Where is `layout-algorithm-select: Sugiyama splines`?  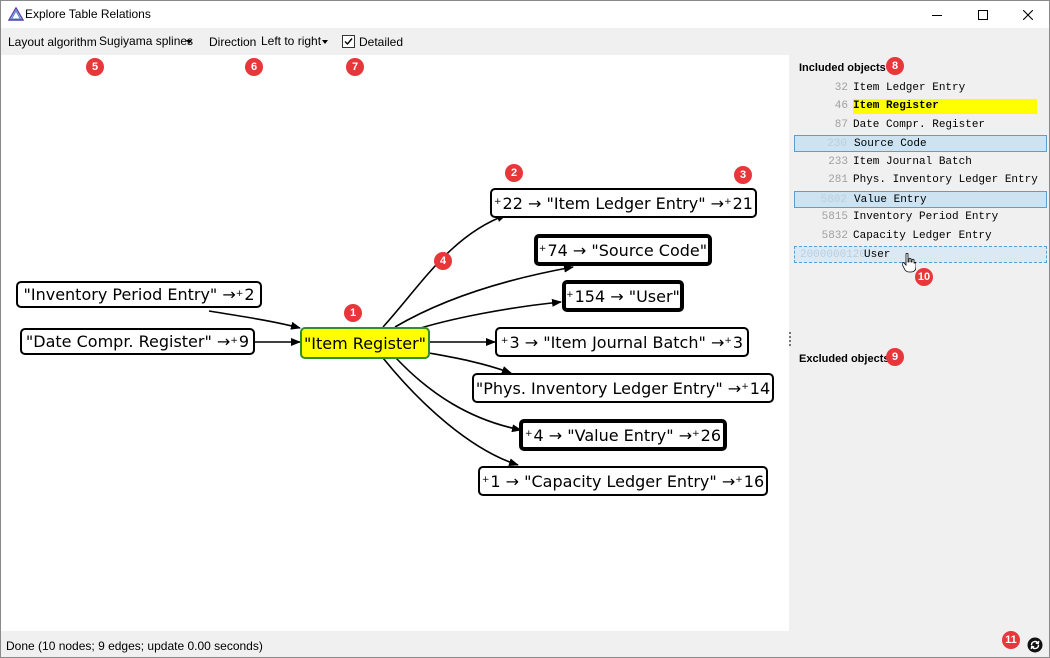
layout-algorithm-select: Sugiyama splines is located at coordinates (147, 41).